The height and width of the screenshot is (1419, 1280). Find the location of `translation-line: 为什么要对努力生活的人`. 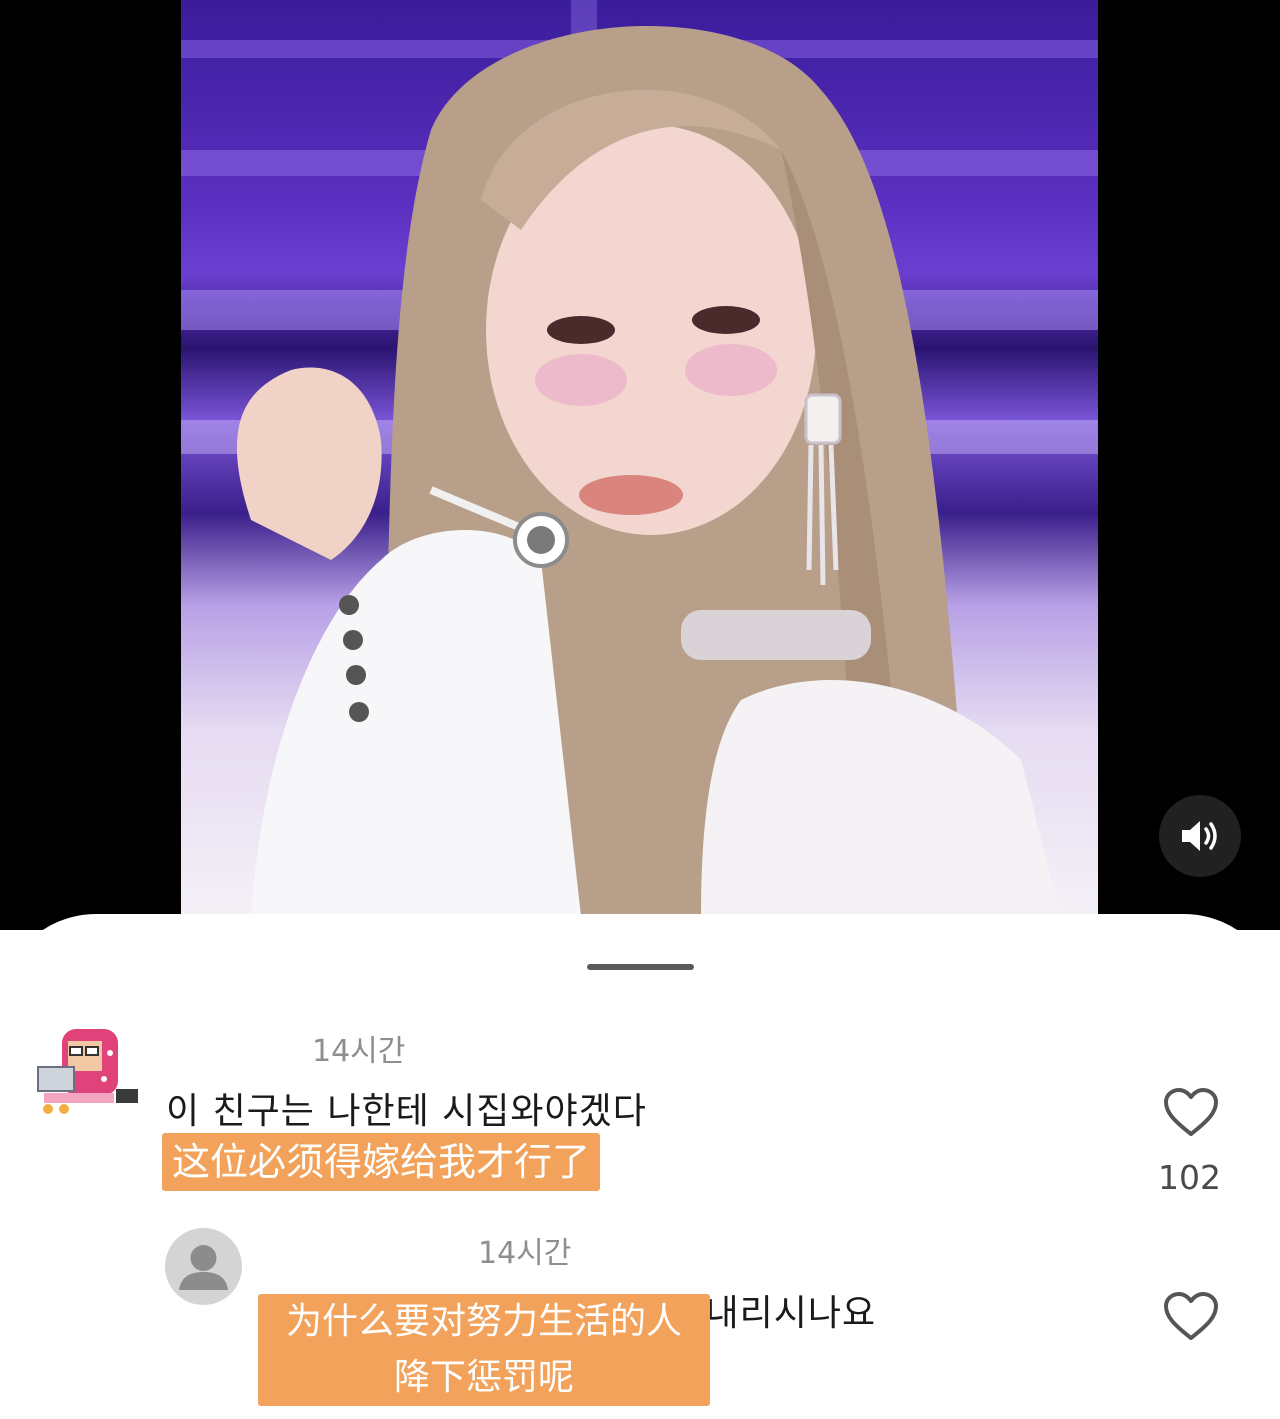

translation-line: 为什么要对努力生活的人 is located at coordinates (483, 1321).